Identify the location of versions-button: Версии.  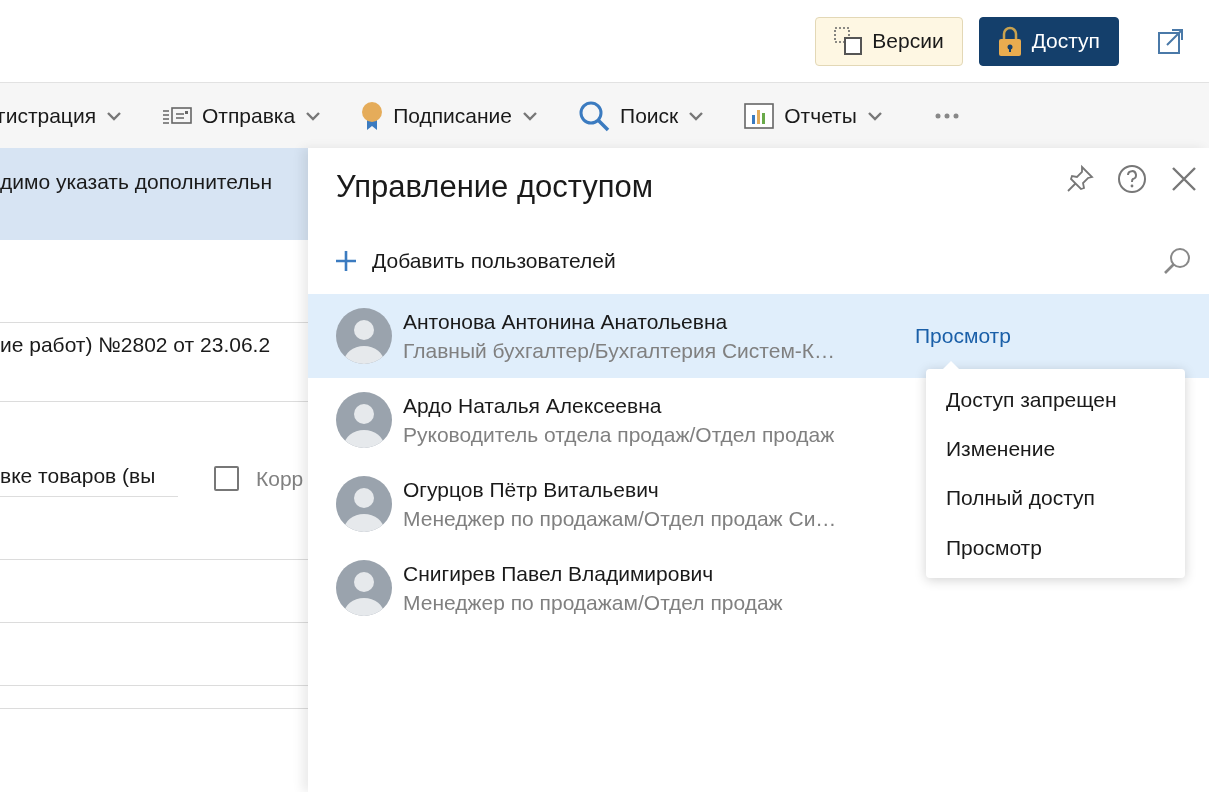
(889, 41).